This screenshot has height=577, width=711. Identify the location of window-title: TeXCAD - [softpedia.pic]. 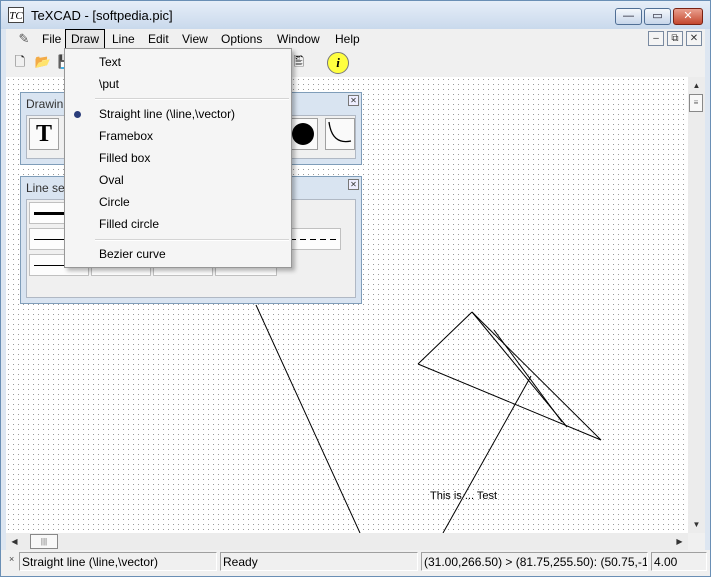
(102, 15).